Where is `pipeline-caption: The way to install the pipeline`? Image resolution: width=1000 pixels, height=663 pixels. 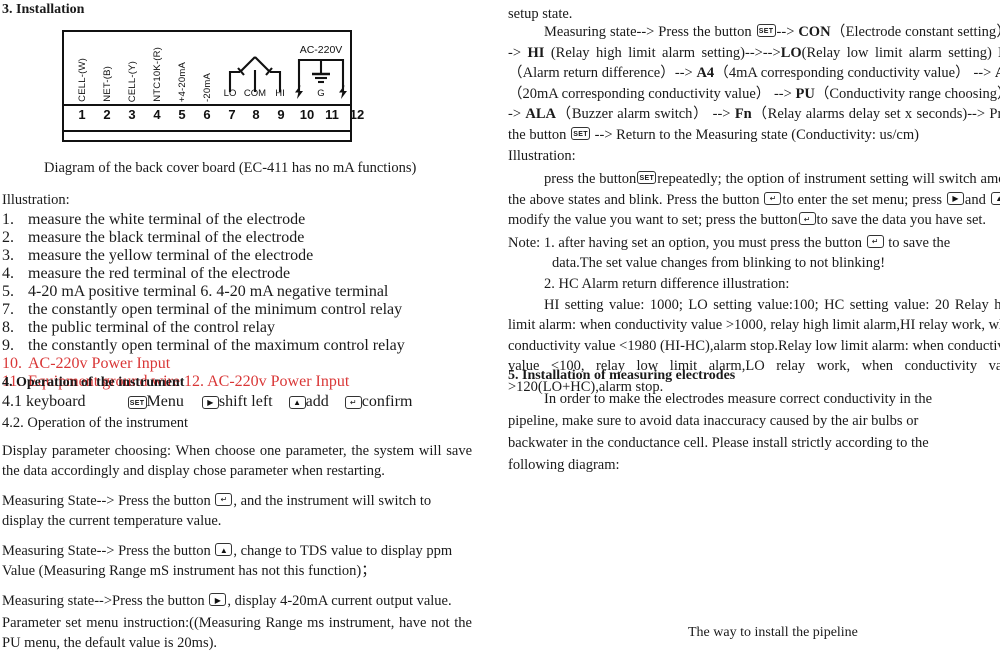
pipeline-caption: The way to install the pipeline is located at coordinates (773, 632).